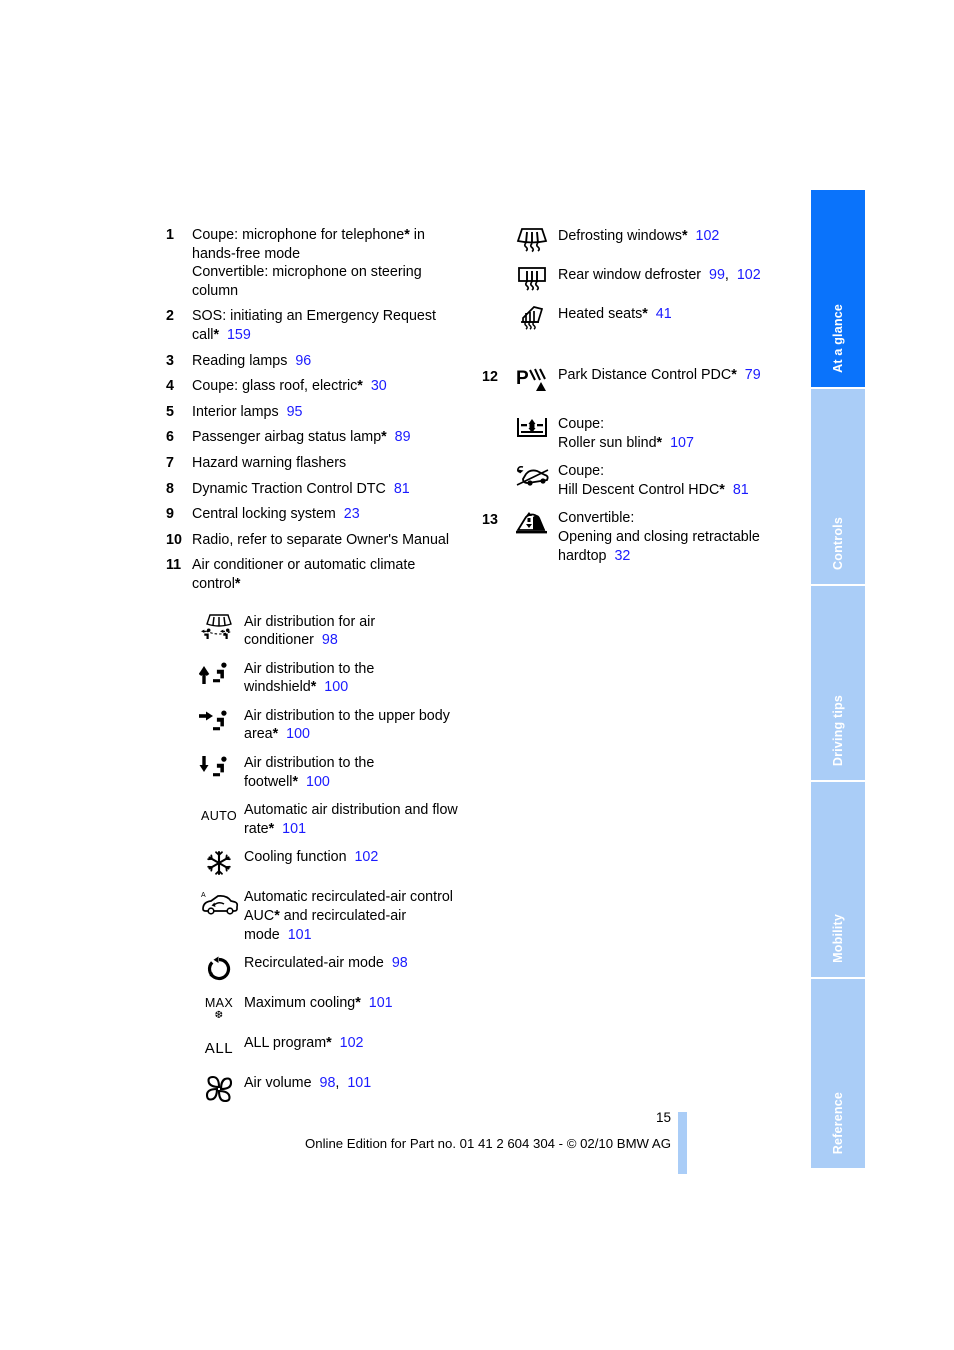  I want to click on sidebar-tab-driving-tips: Driving tips, so click(838, 683).